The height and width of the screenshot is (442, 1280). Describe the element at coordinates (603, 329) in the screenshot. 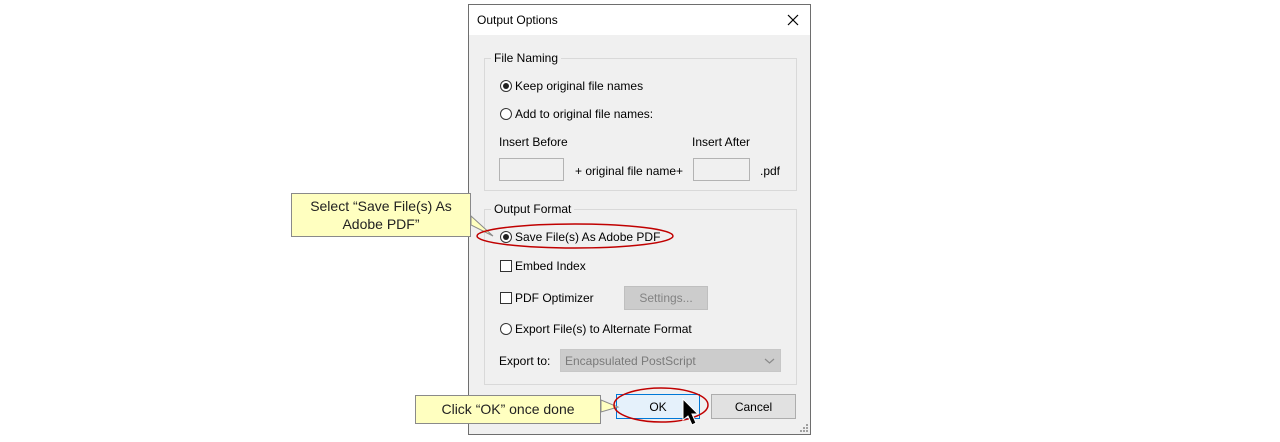

I see `export-alternate-label: Export File(s) to Alternate Format` at that location.